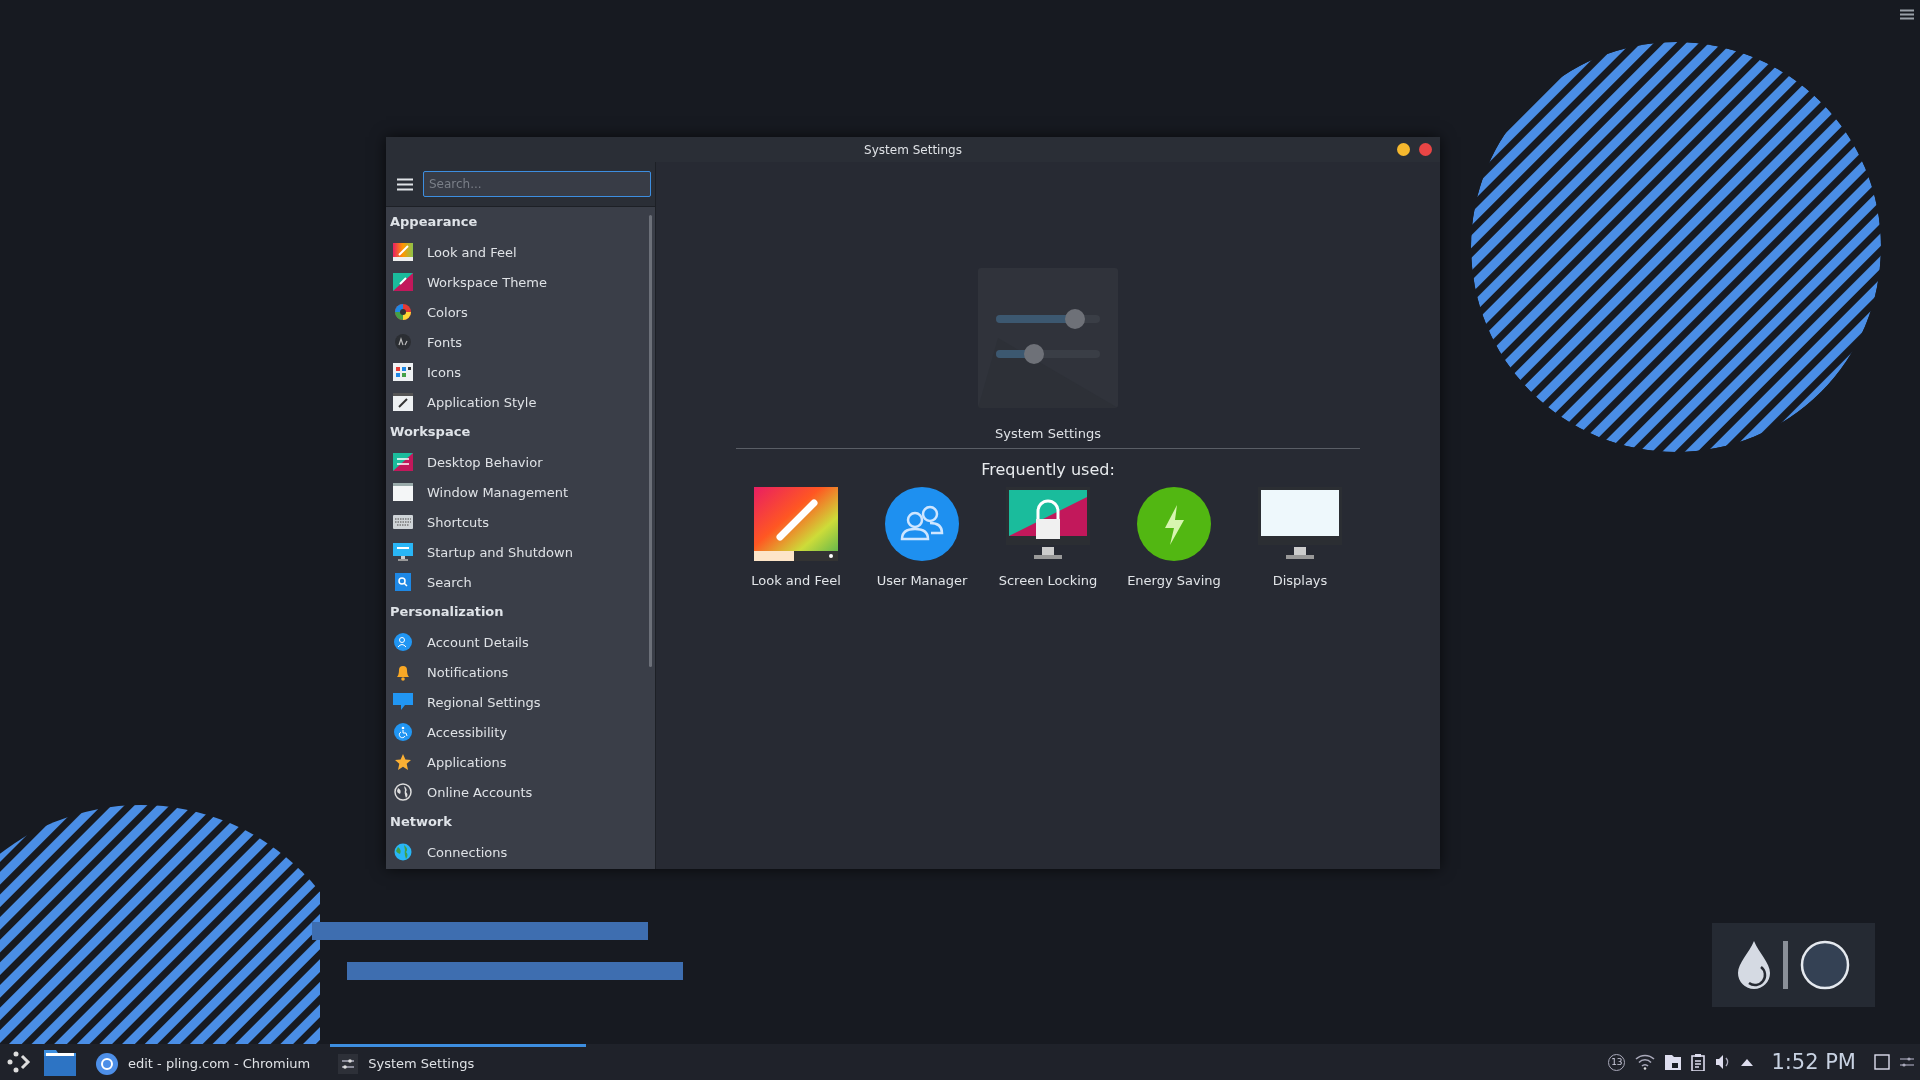  I want to click on show-desktop-icon, so click(1882, 1062).